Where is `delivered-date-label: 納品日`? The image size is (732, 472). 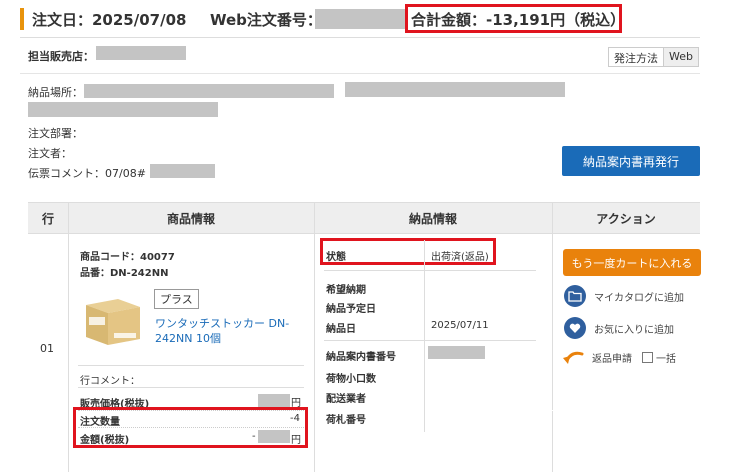
delivered-date-label: 納品日 is located at coordinates (341, 329).